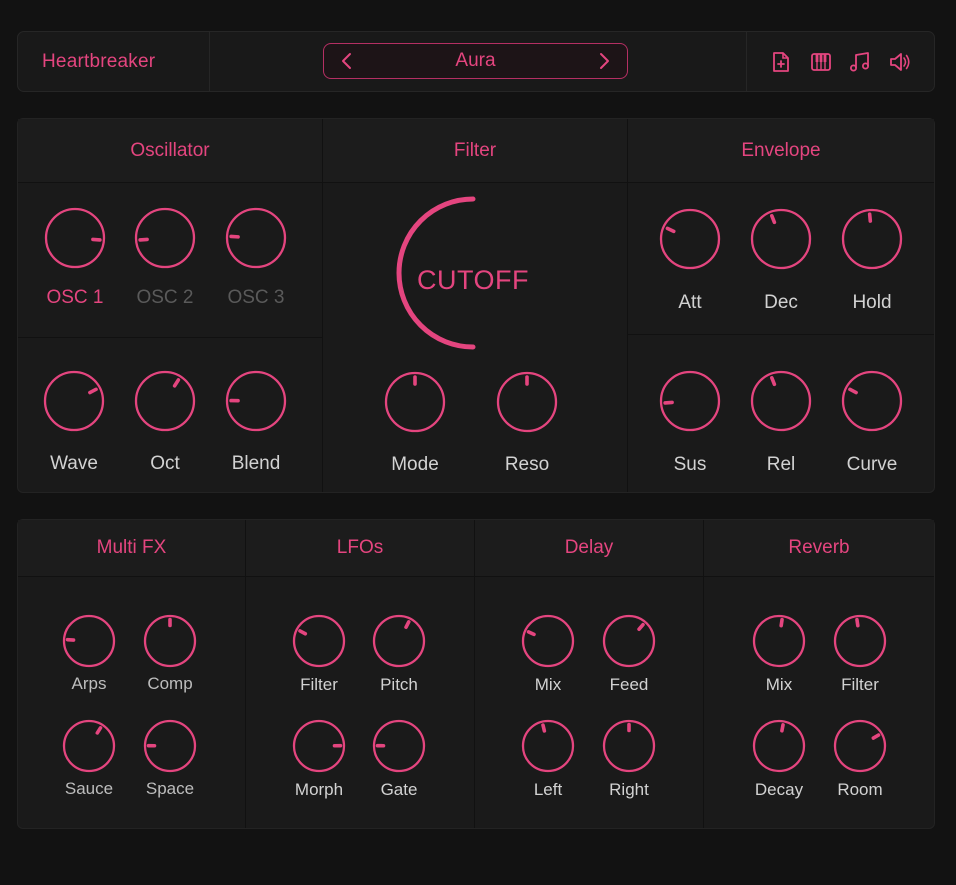 This screenshot has height=885, width=956. I want to click on reso-knob, so click(527, 402).